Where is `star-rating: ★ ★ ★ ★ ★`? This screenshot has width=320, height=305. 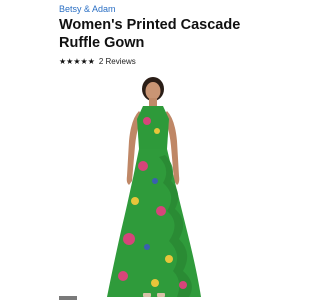 star-rating: ★ ★ ★ ★ ★ is located at coordinates (77, 61).